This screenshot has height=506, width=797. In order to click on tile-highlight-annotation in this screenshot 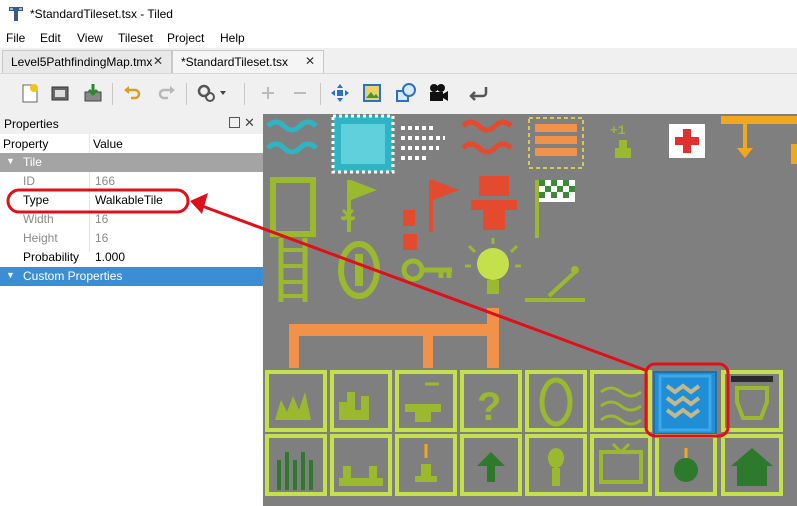, I will do `click(687, 400)`.